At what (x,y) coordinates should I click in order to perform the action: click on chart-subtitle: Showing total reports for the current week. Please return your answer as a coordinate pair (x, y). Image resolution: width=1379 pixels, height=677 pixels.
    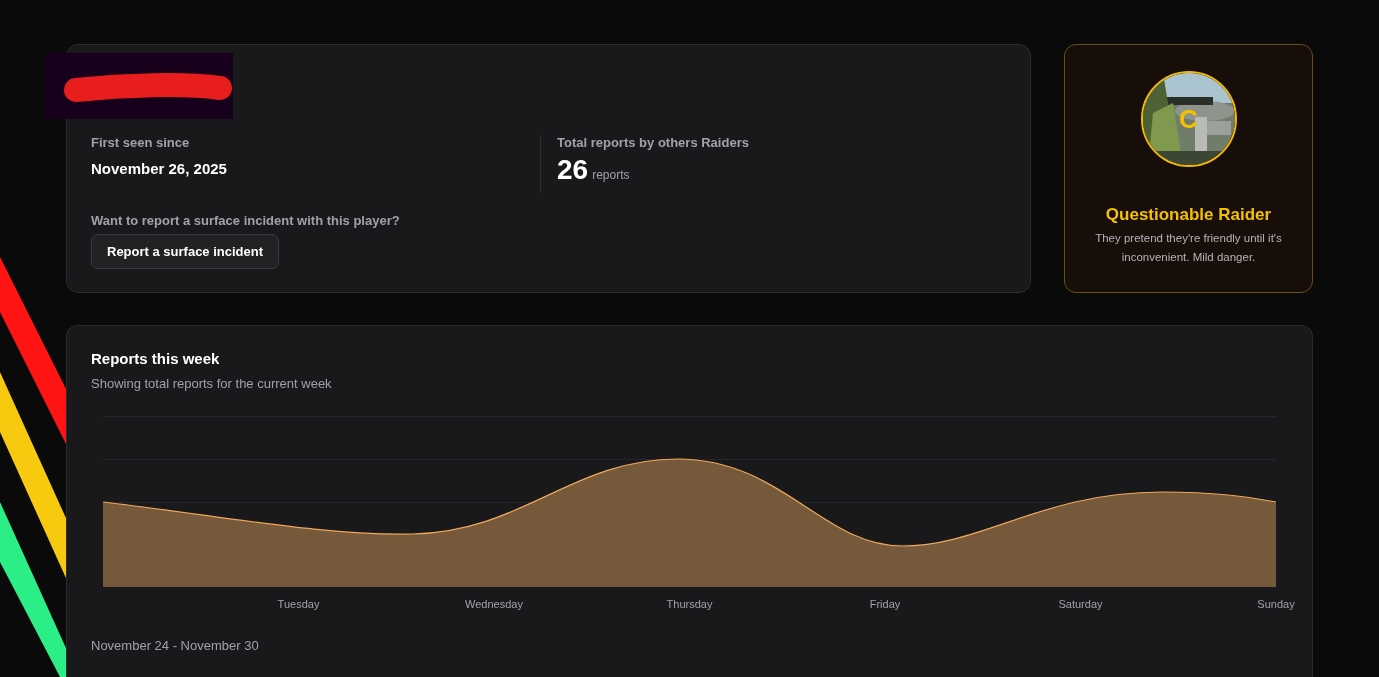
    Looking at the image, I should click on (212, 383).